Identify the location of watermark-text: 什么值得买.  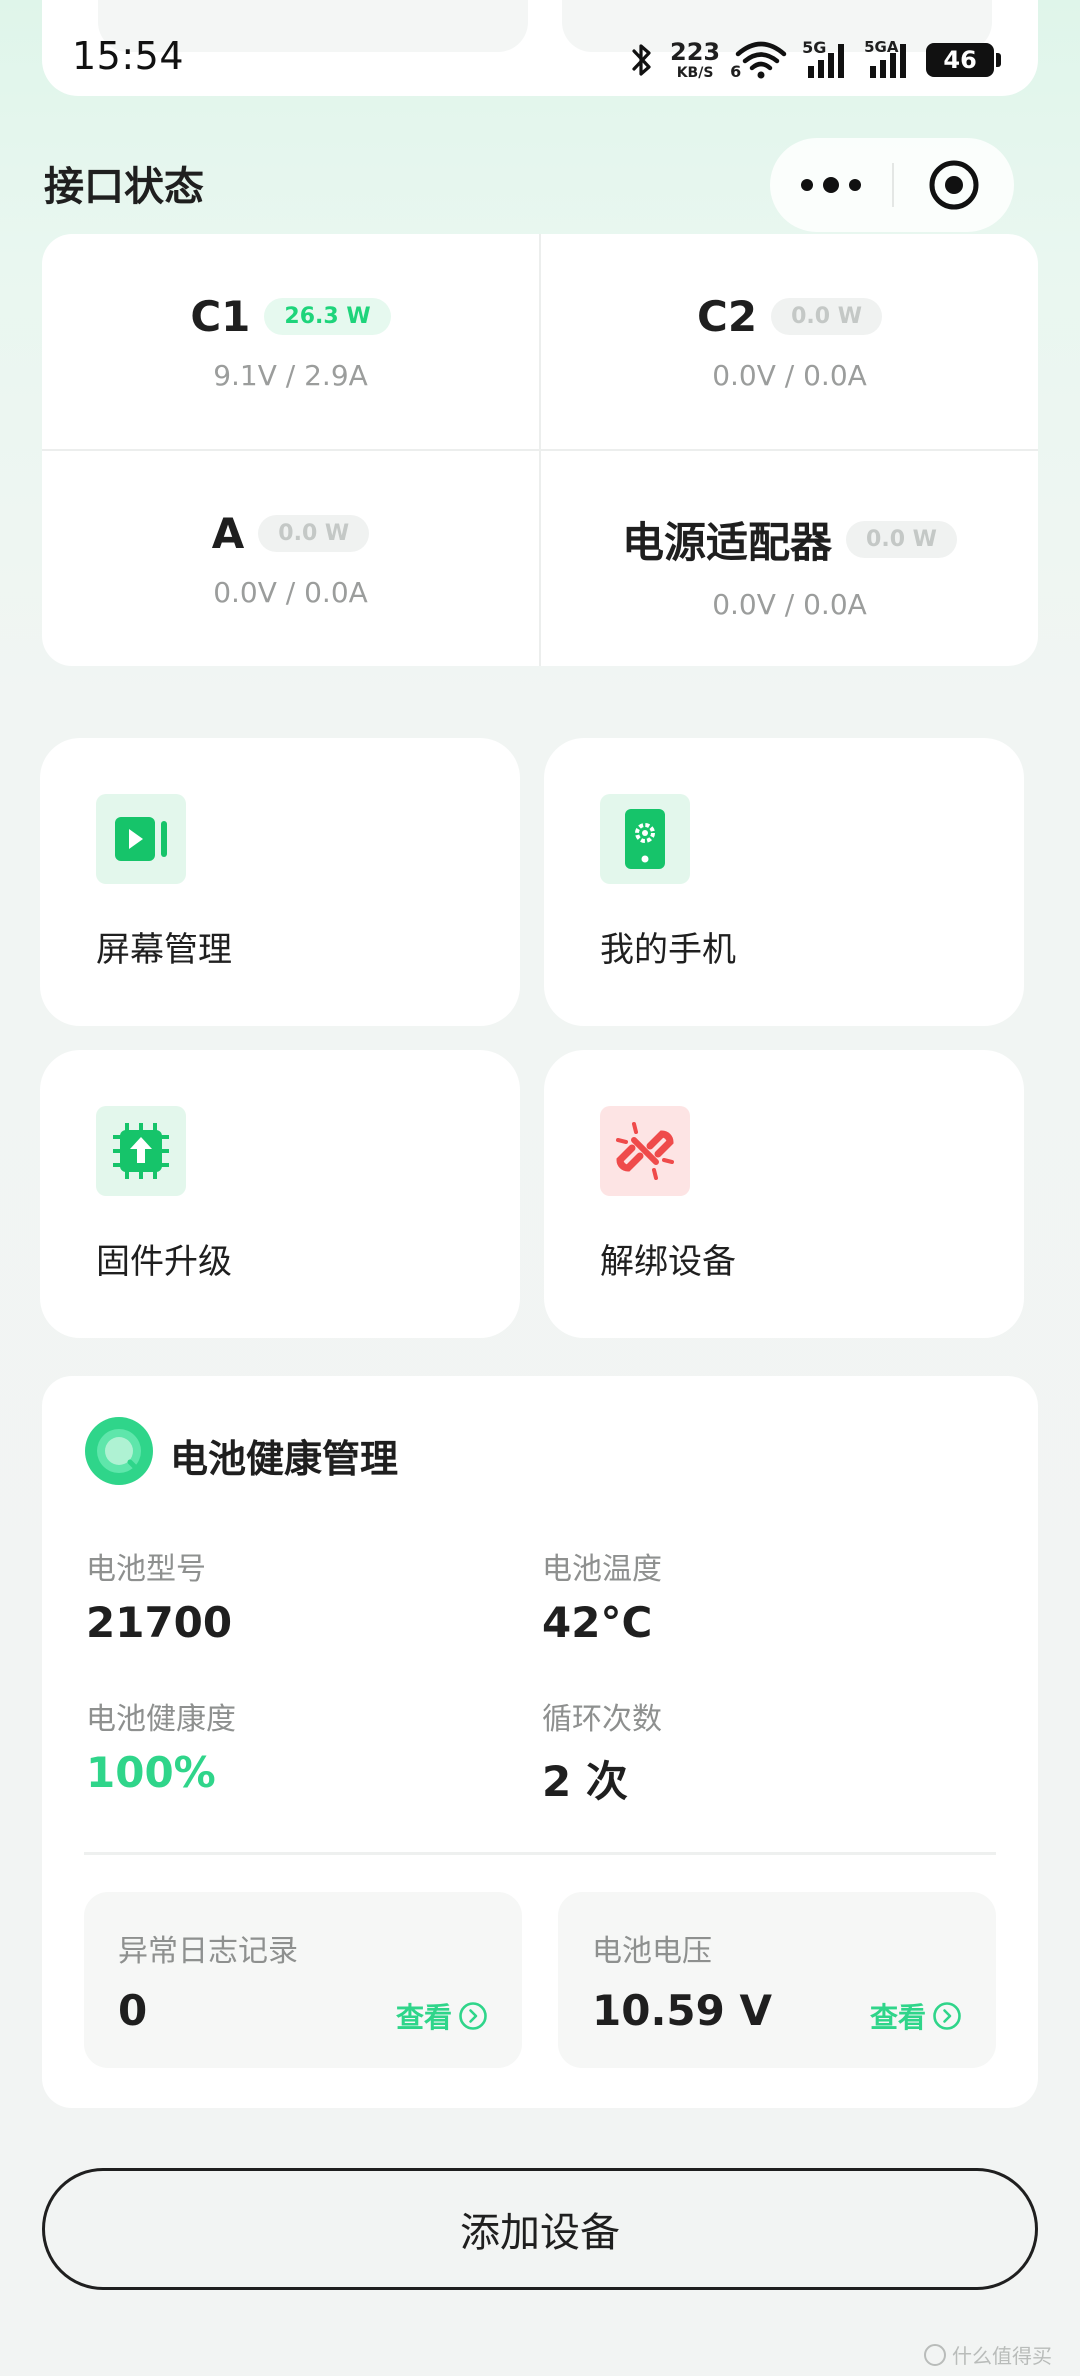
(1002, 2356).